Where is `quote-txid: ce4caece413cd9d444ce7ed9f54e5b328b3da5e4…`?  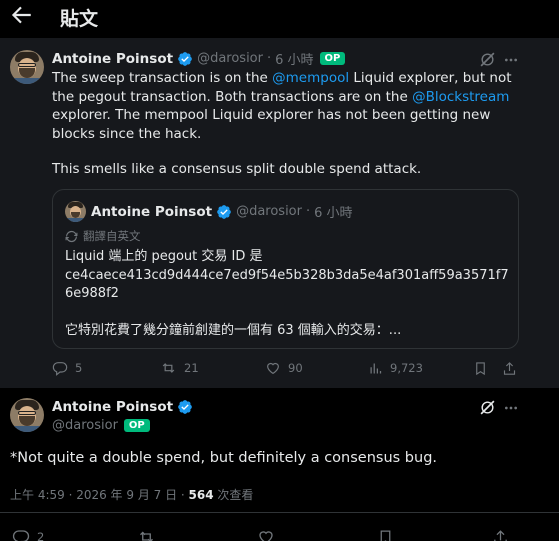 quote-txid: ce4caece413cd9d444ce7ed9f54e5b328b3da5e4… is located at coordinates (287, 284).